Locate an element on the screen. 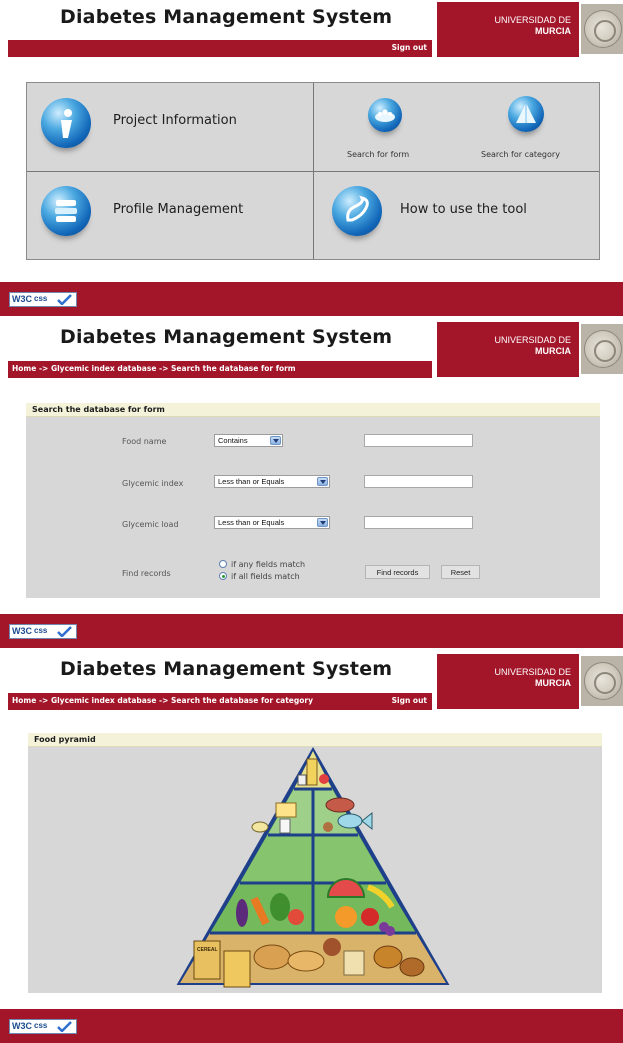  how-to-use-button: How to use the tool is located at coordinates (456, 215).